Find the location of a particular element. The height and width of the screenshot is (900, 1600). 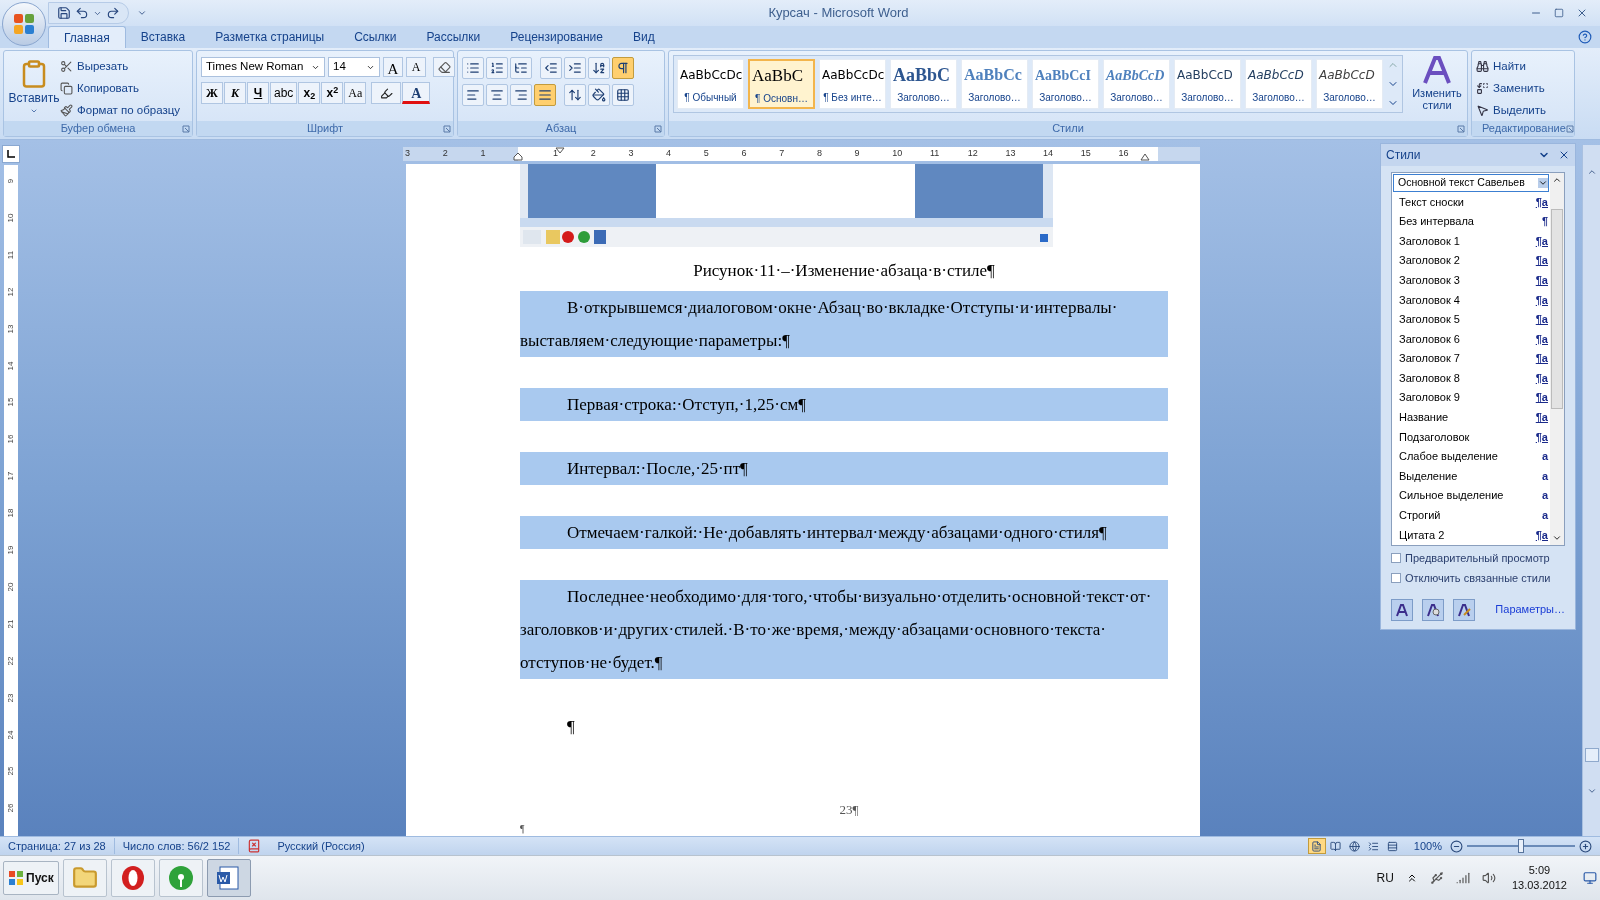

font-style-button: Ж is located at coordinates (212, 93).